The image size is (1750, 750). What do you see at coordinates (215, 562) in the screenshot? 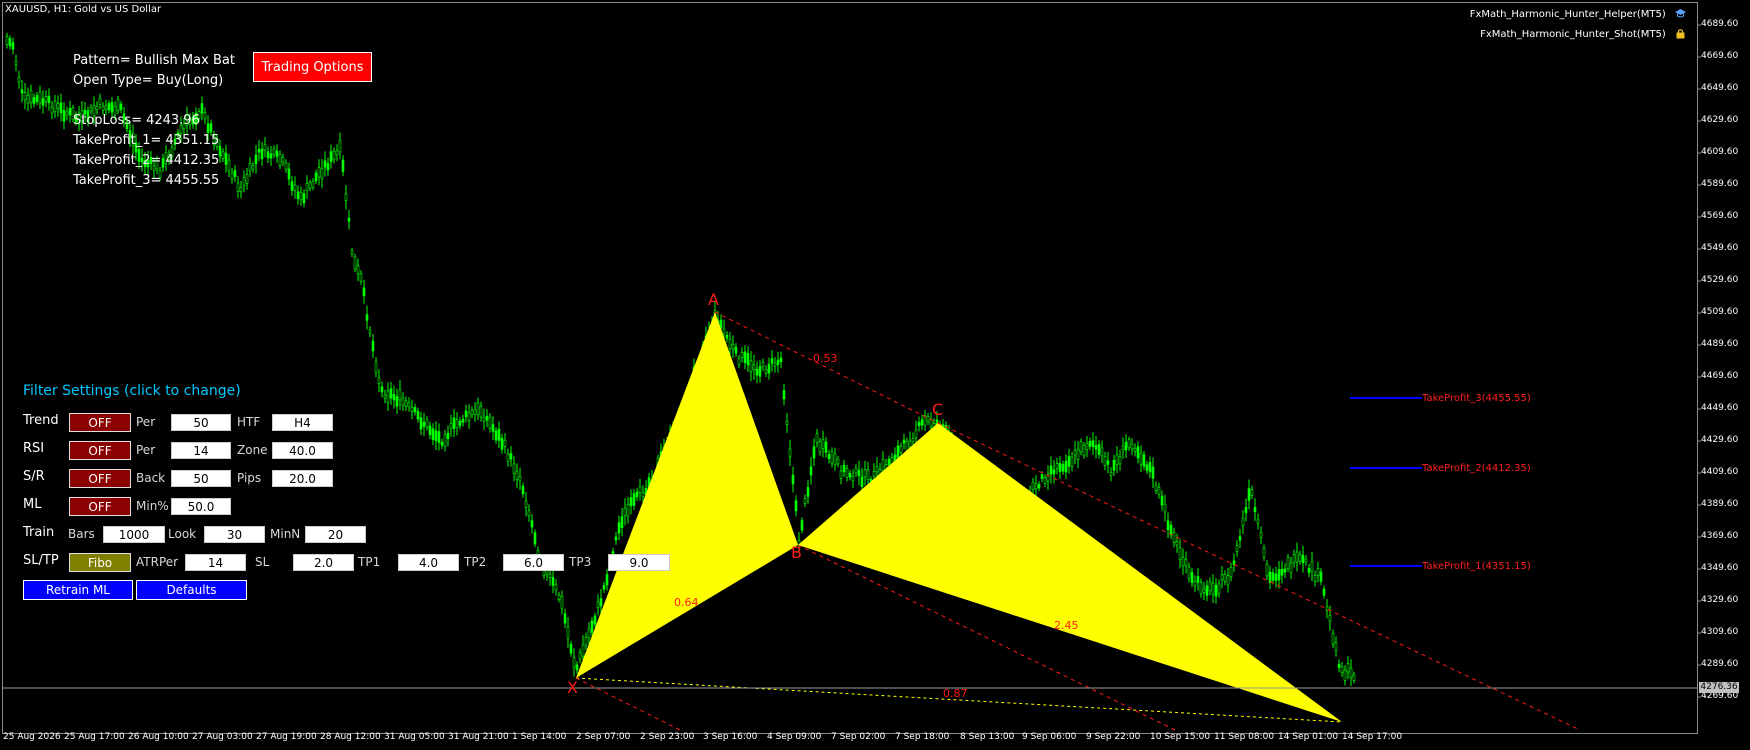
I see `sltp-atr-input: 14` at bounding box center [215, 562].